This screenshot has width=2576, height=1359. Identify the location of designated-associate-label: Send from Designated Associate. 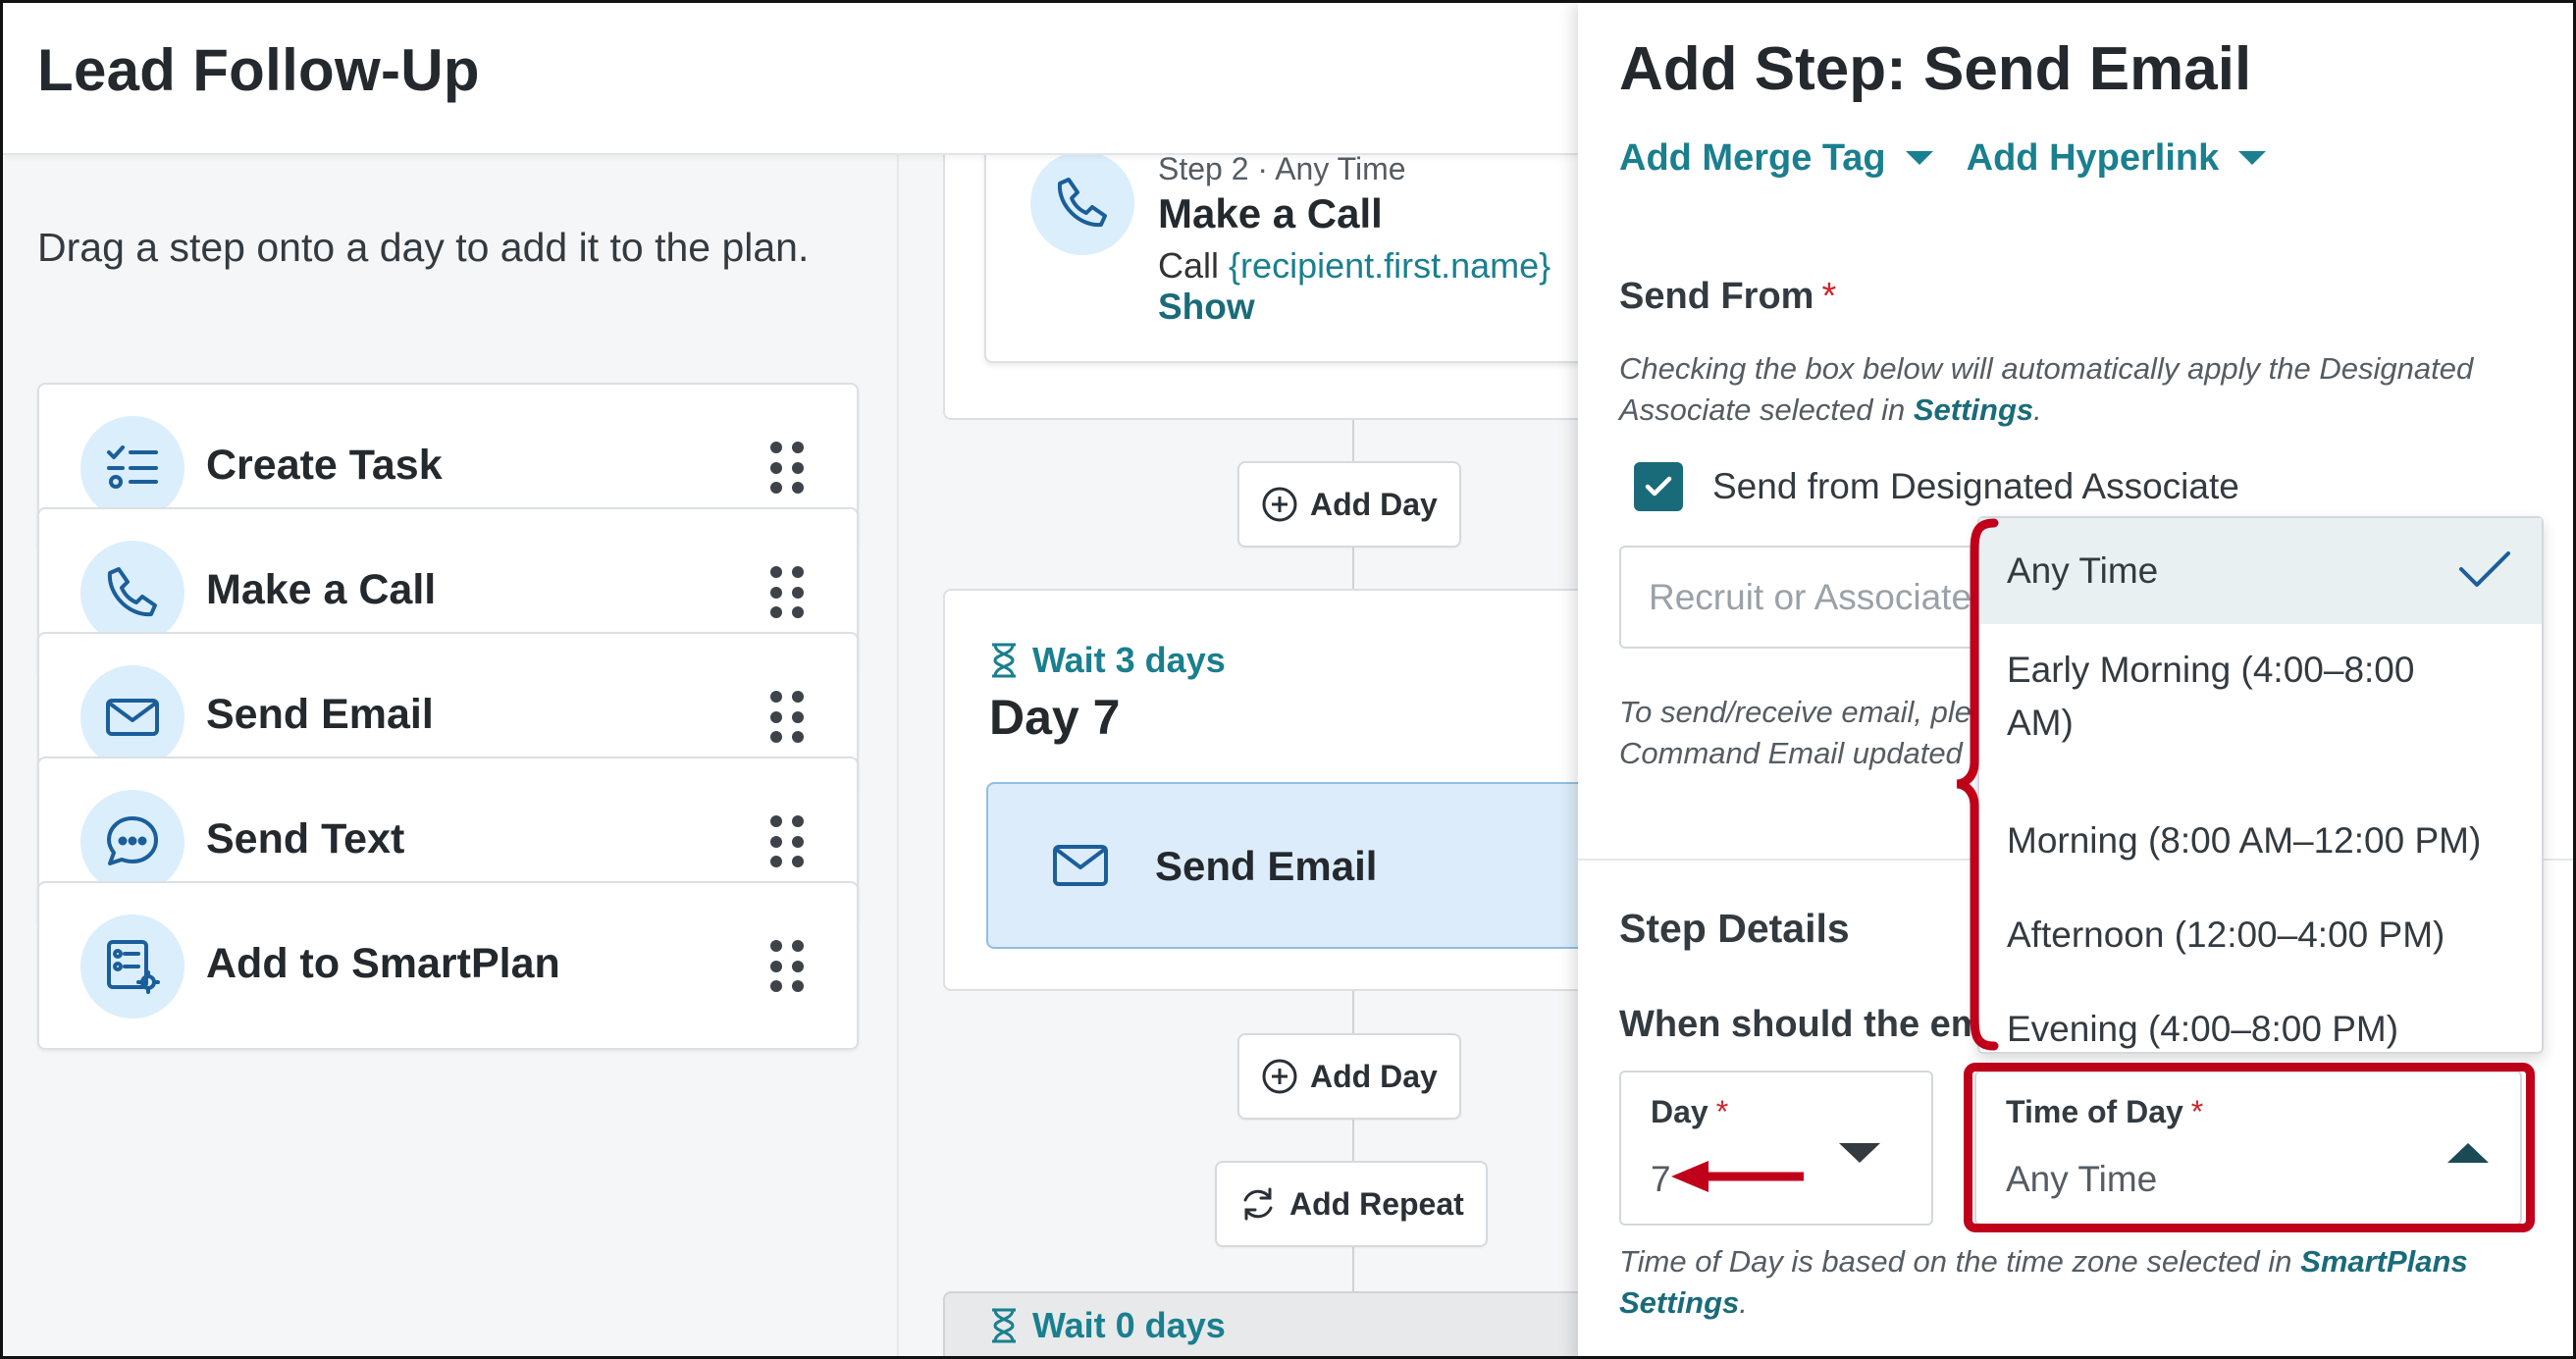
(1975, 486).